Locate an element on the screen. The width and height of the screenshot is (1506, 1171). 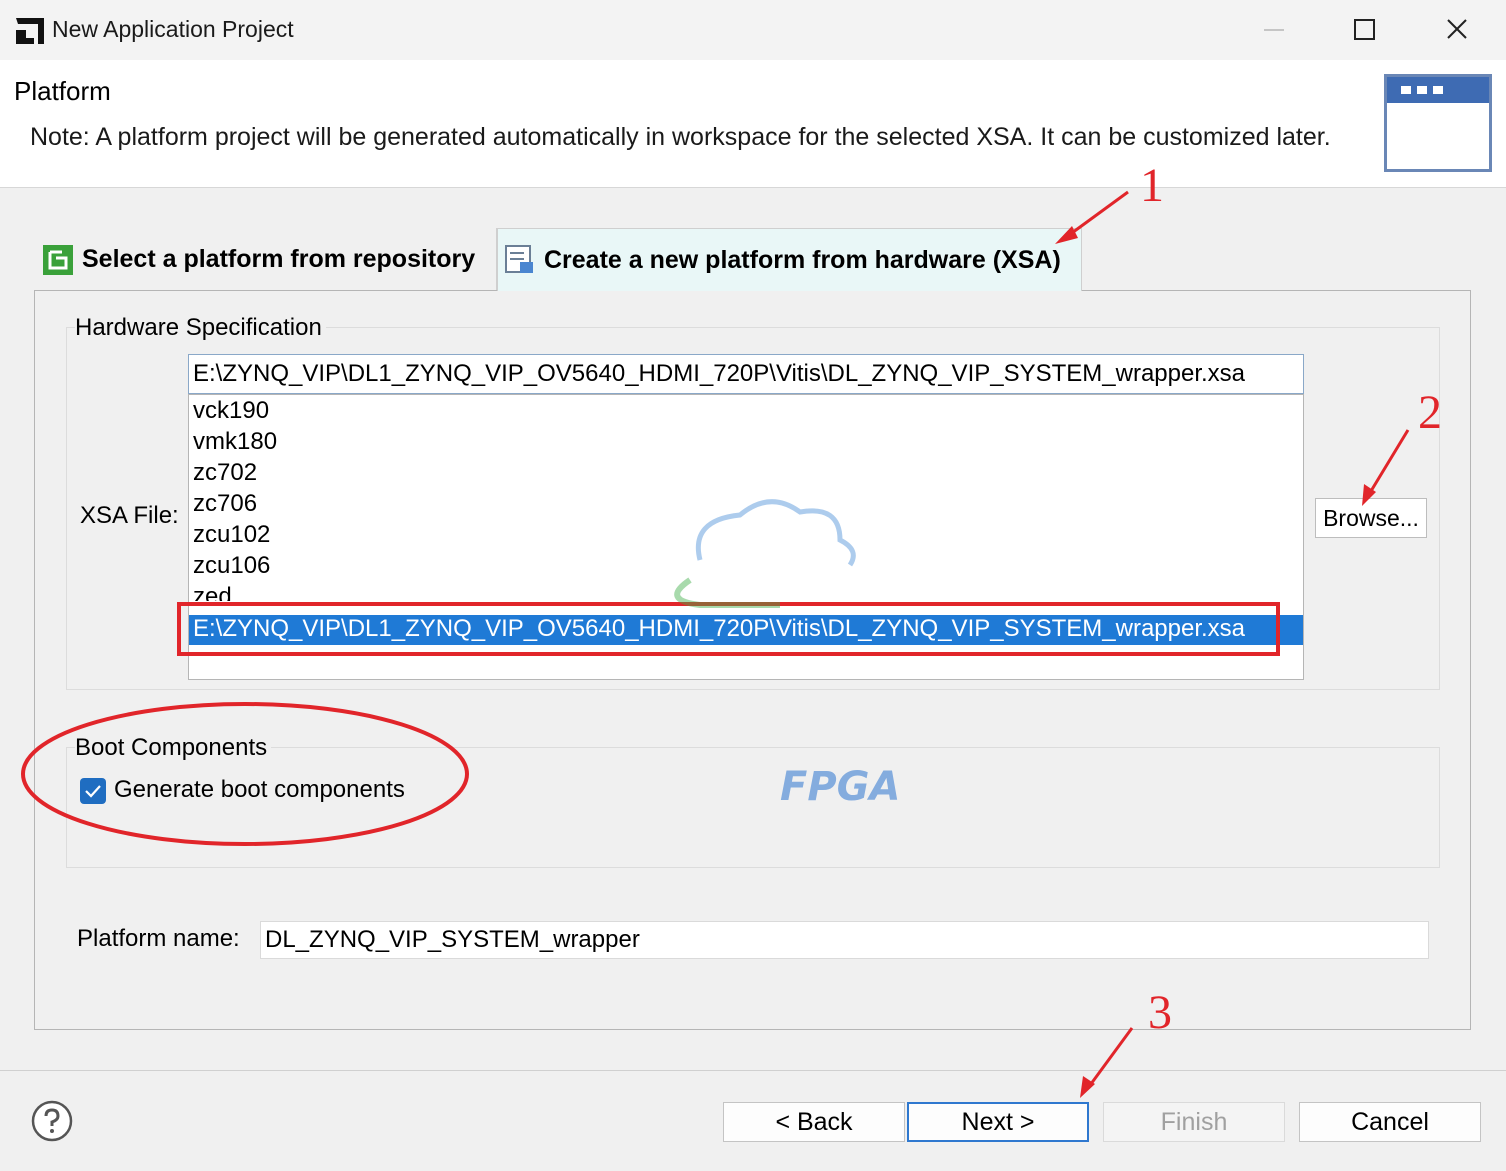
cancel-button: Cancel is located at coordinates (1390, 1122).